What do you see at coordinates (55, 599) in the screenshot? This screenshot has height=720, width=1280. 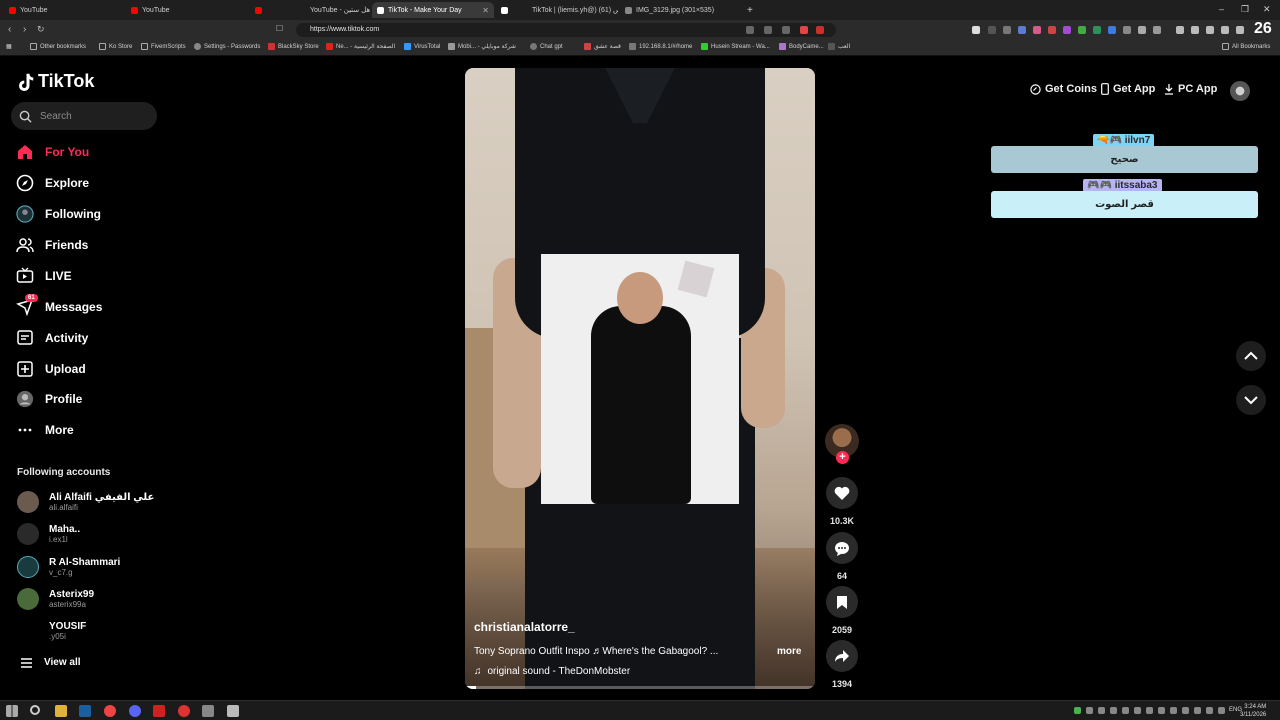 I see `following-account: Asterix99 asterix99a` at bounding box center [55, 599].